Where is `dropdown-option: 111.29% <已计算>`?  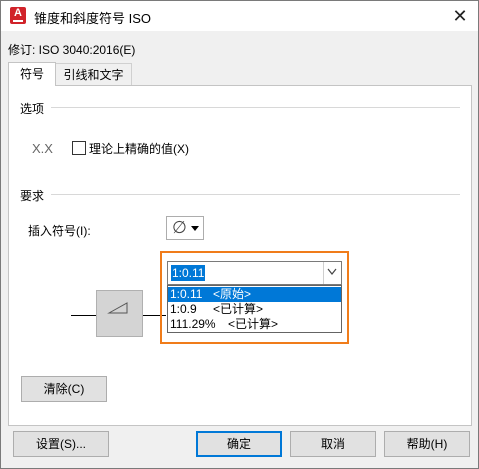
dropdown-option: 111.29% <已计算> is located at coordinates (254, 324).